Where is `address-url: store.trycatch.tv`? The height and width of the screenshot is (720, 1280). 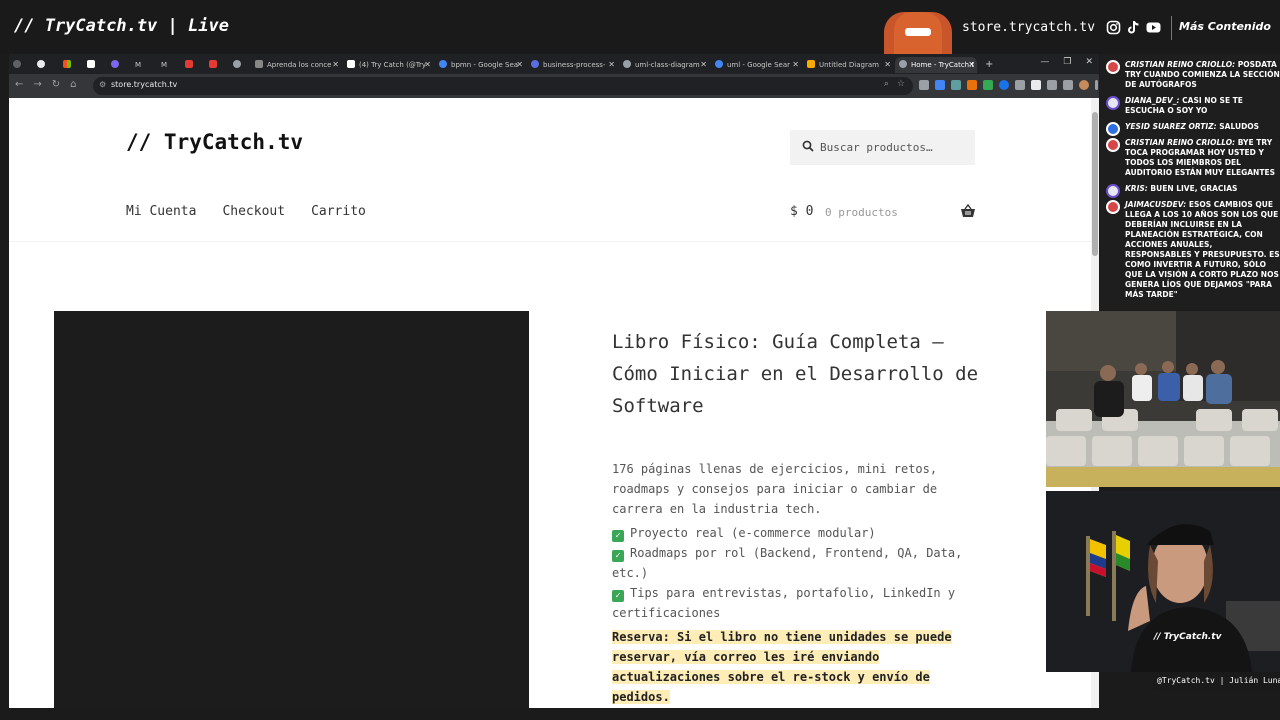 address-url: store.trycatch.tv is located at coordinates (144, 84).